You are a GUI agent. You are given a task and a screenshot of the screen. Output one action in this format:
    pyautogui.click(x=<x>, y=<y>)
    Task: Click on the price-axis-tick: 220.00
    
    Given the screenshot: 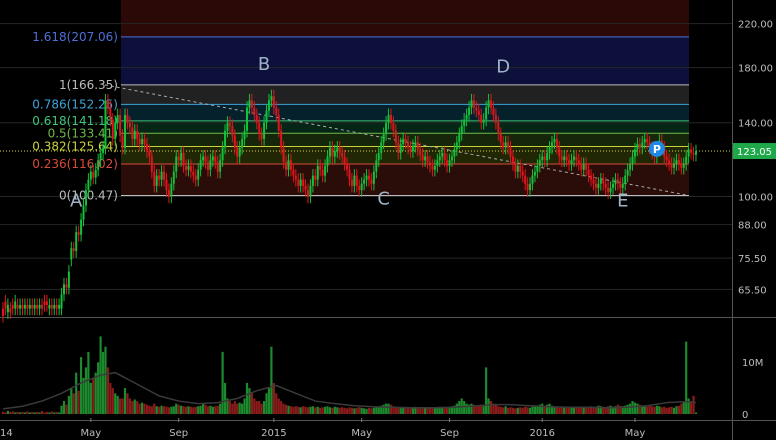 What is the action you would take?
    pyautogui.click(x=755, y=25)
    